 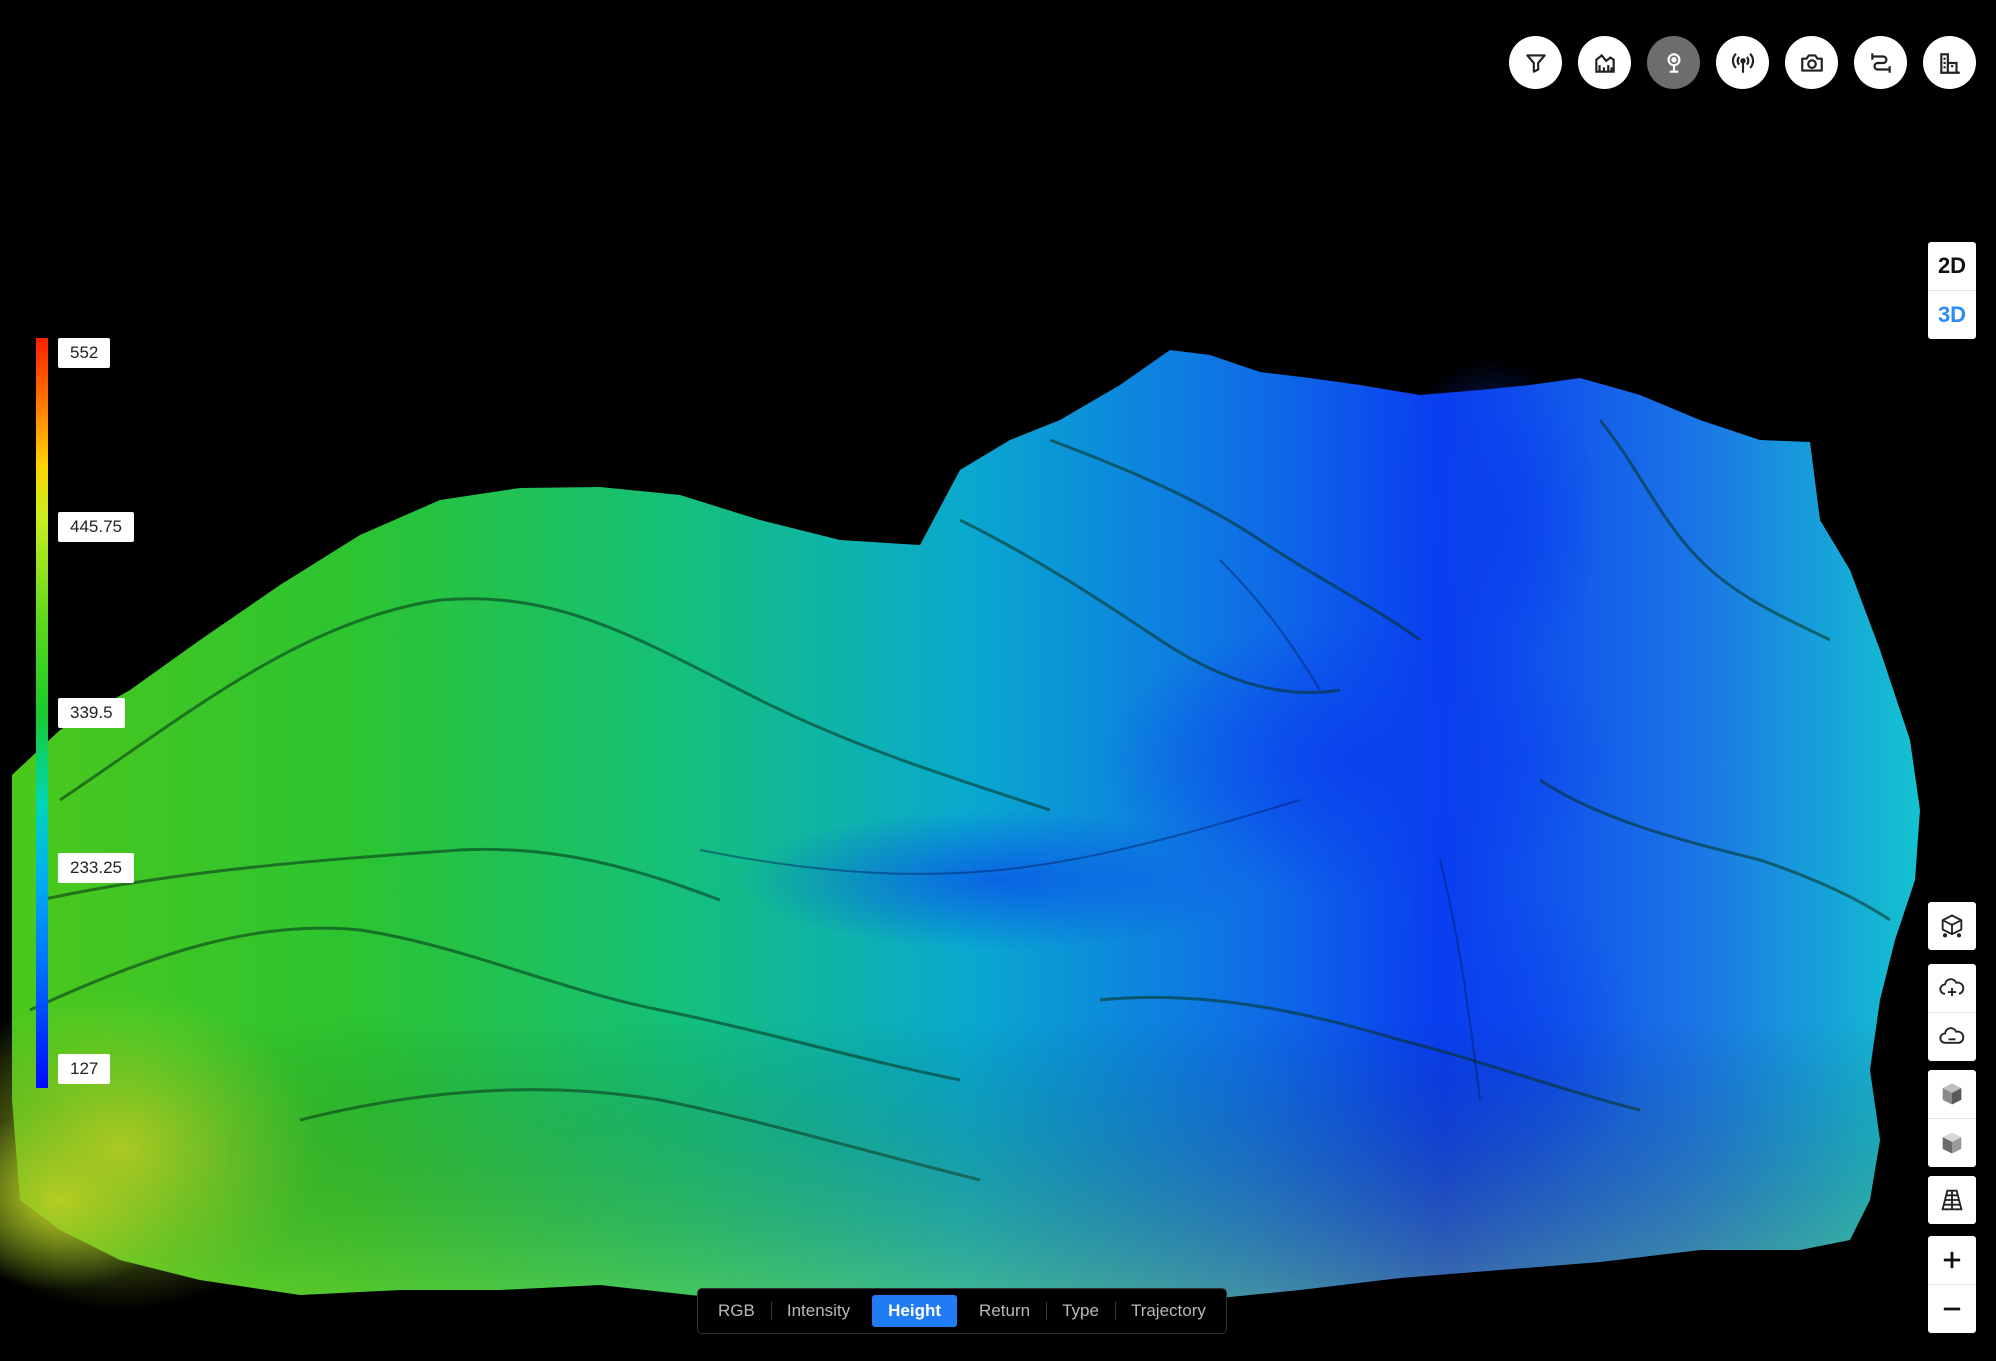 I want to click on view-2d-button: 2D, so click(x=1952, y=266).